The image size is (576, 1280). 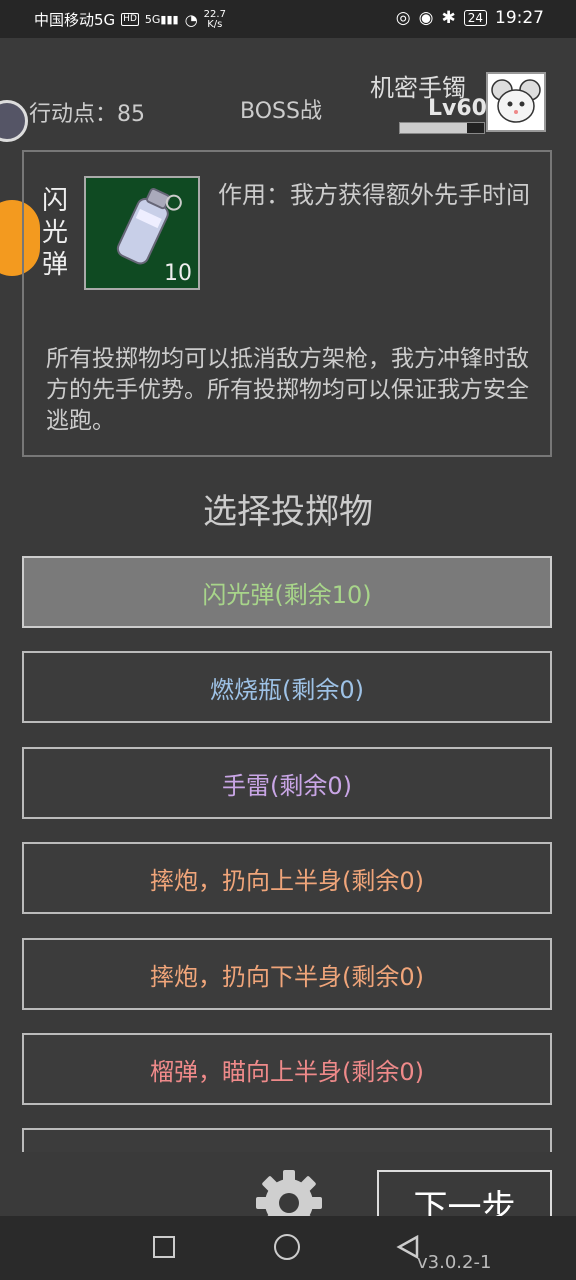 I want to click on option-label: 闪光弹(剩余10), so click(x=287, y=594).